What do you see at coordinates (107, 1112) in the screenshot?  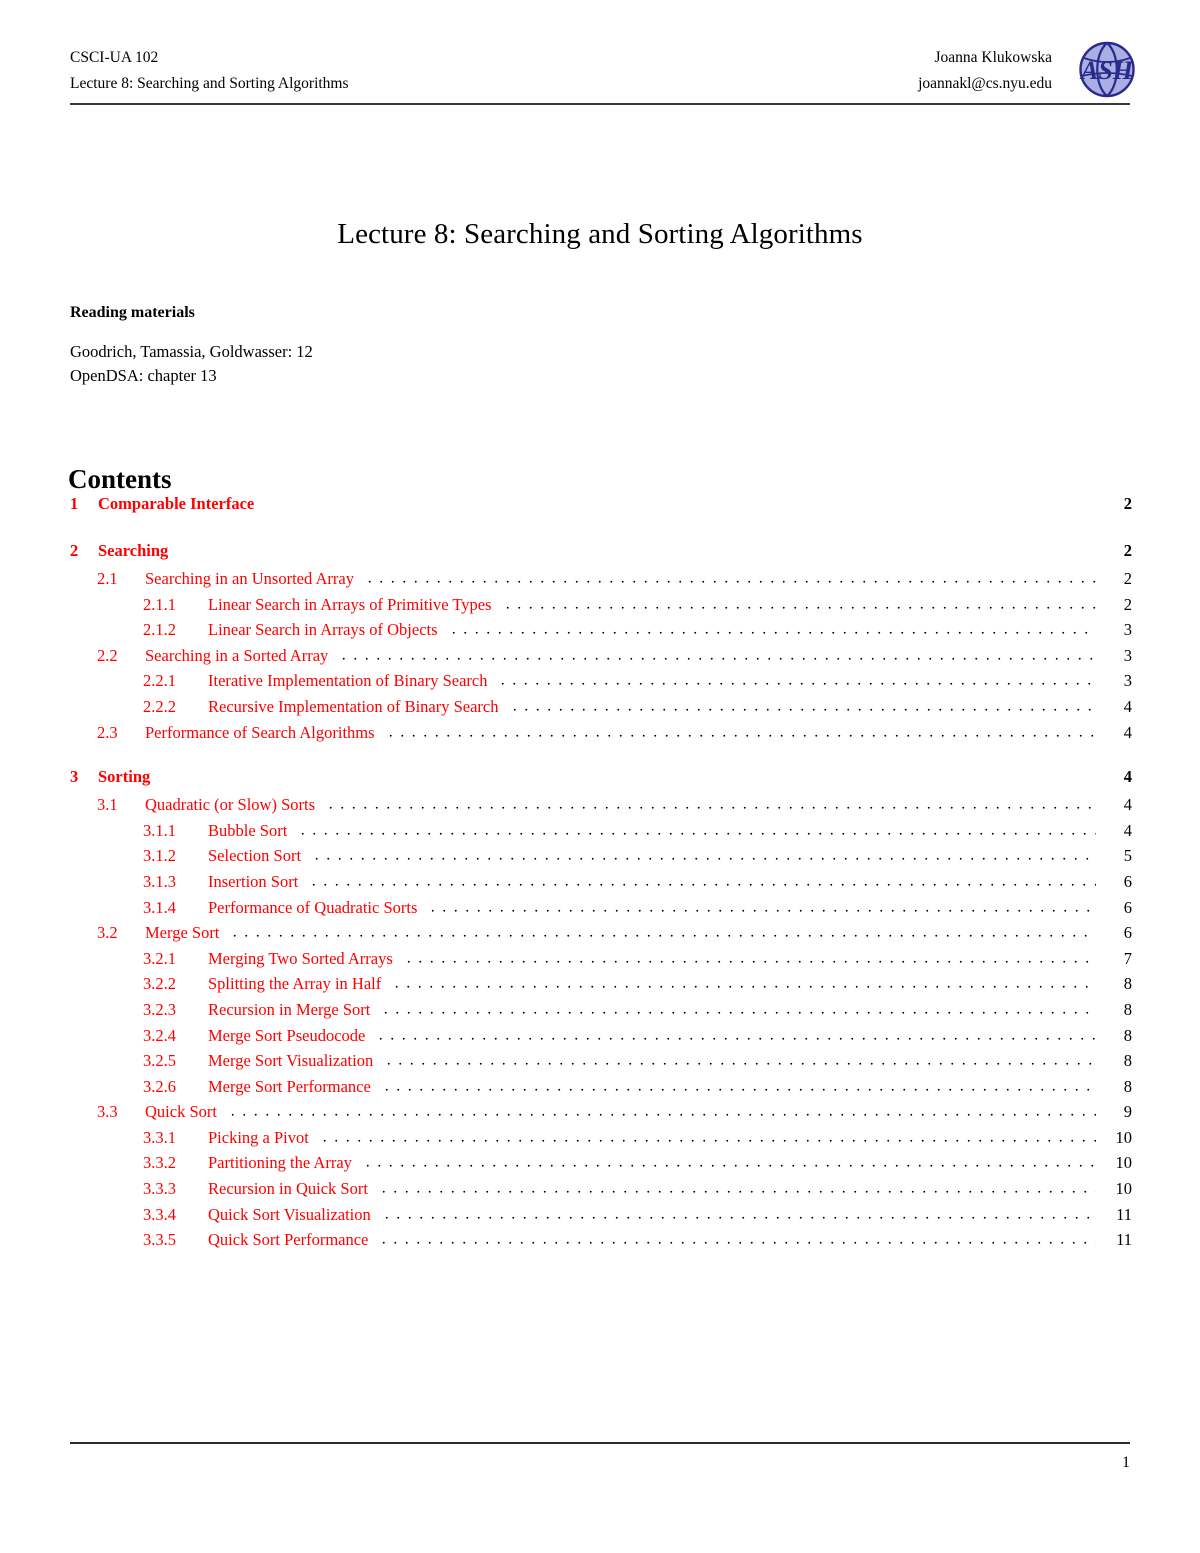 I see `toc-entry-number: 3.3` at bounding box center [107, 1112].